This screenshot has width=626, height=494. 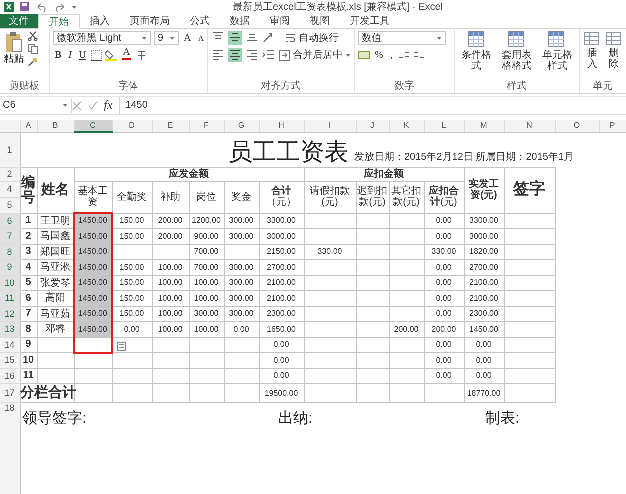 What do you see at coordinates (111, 55) in the screenshot?
I see `fill-color-icon` at bounding box center [111, 55].